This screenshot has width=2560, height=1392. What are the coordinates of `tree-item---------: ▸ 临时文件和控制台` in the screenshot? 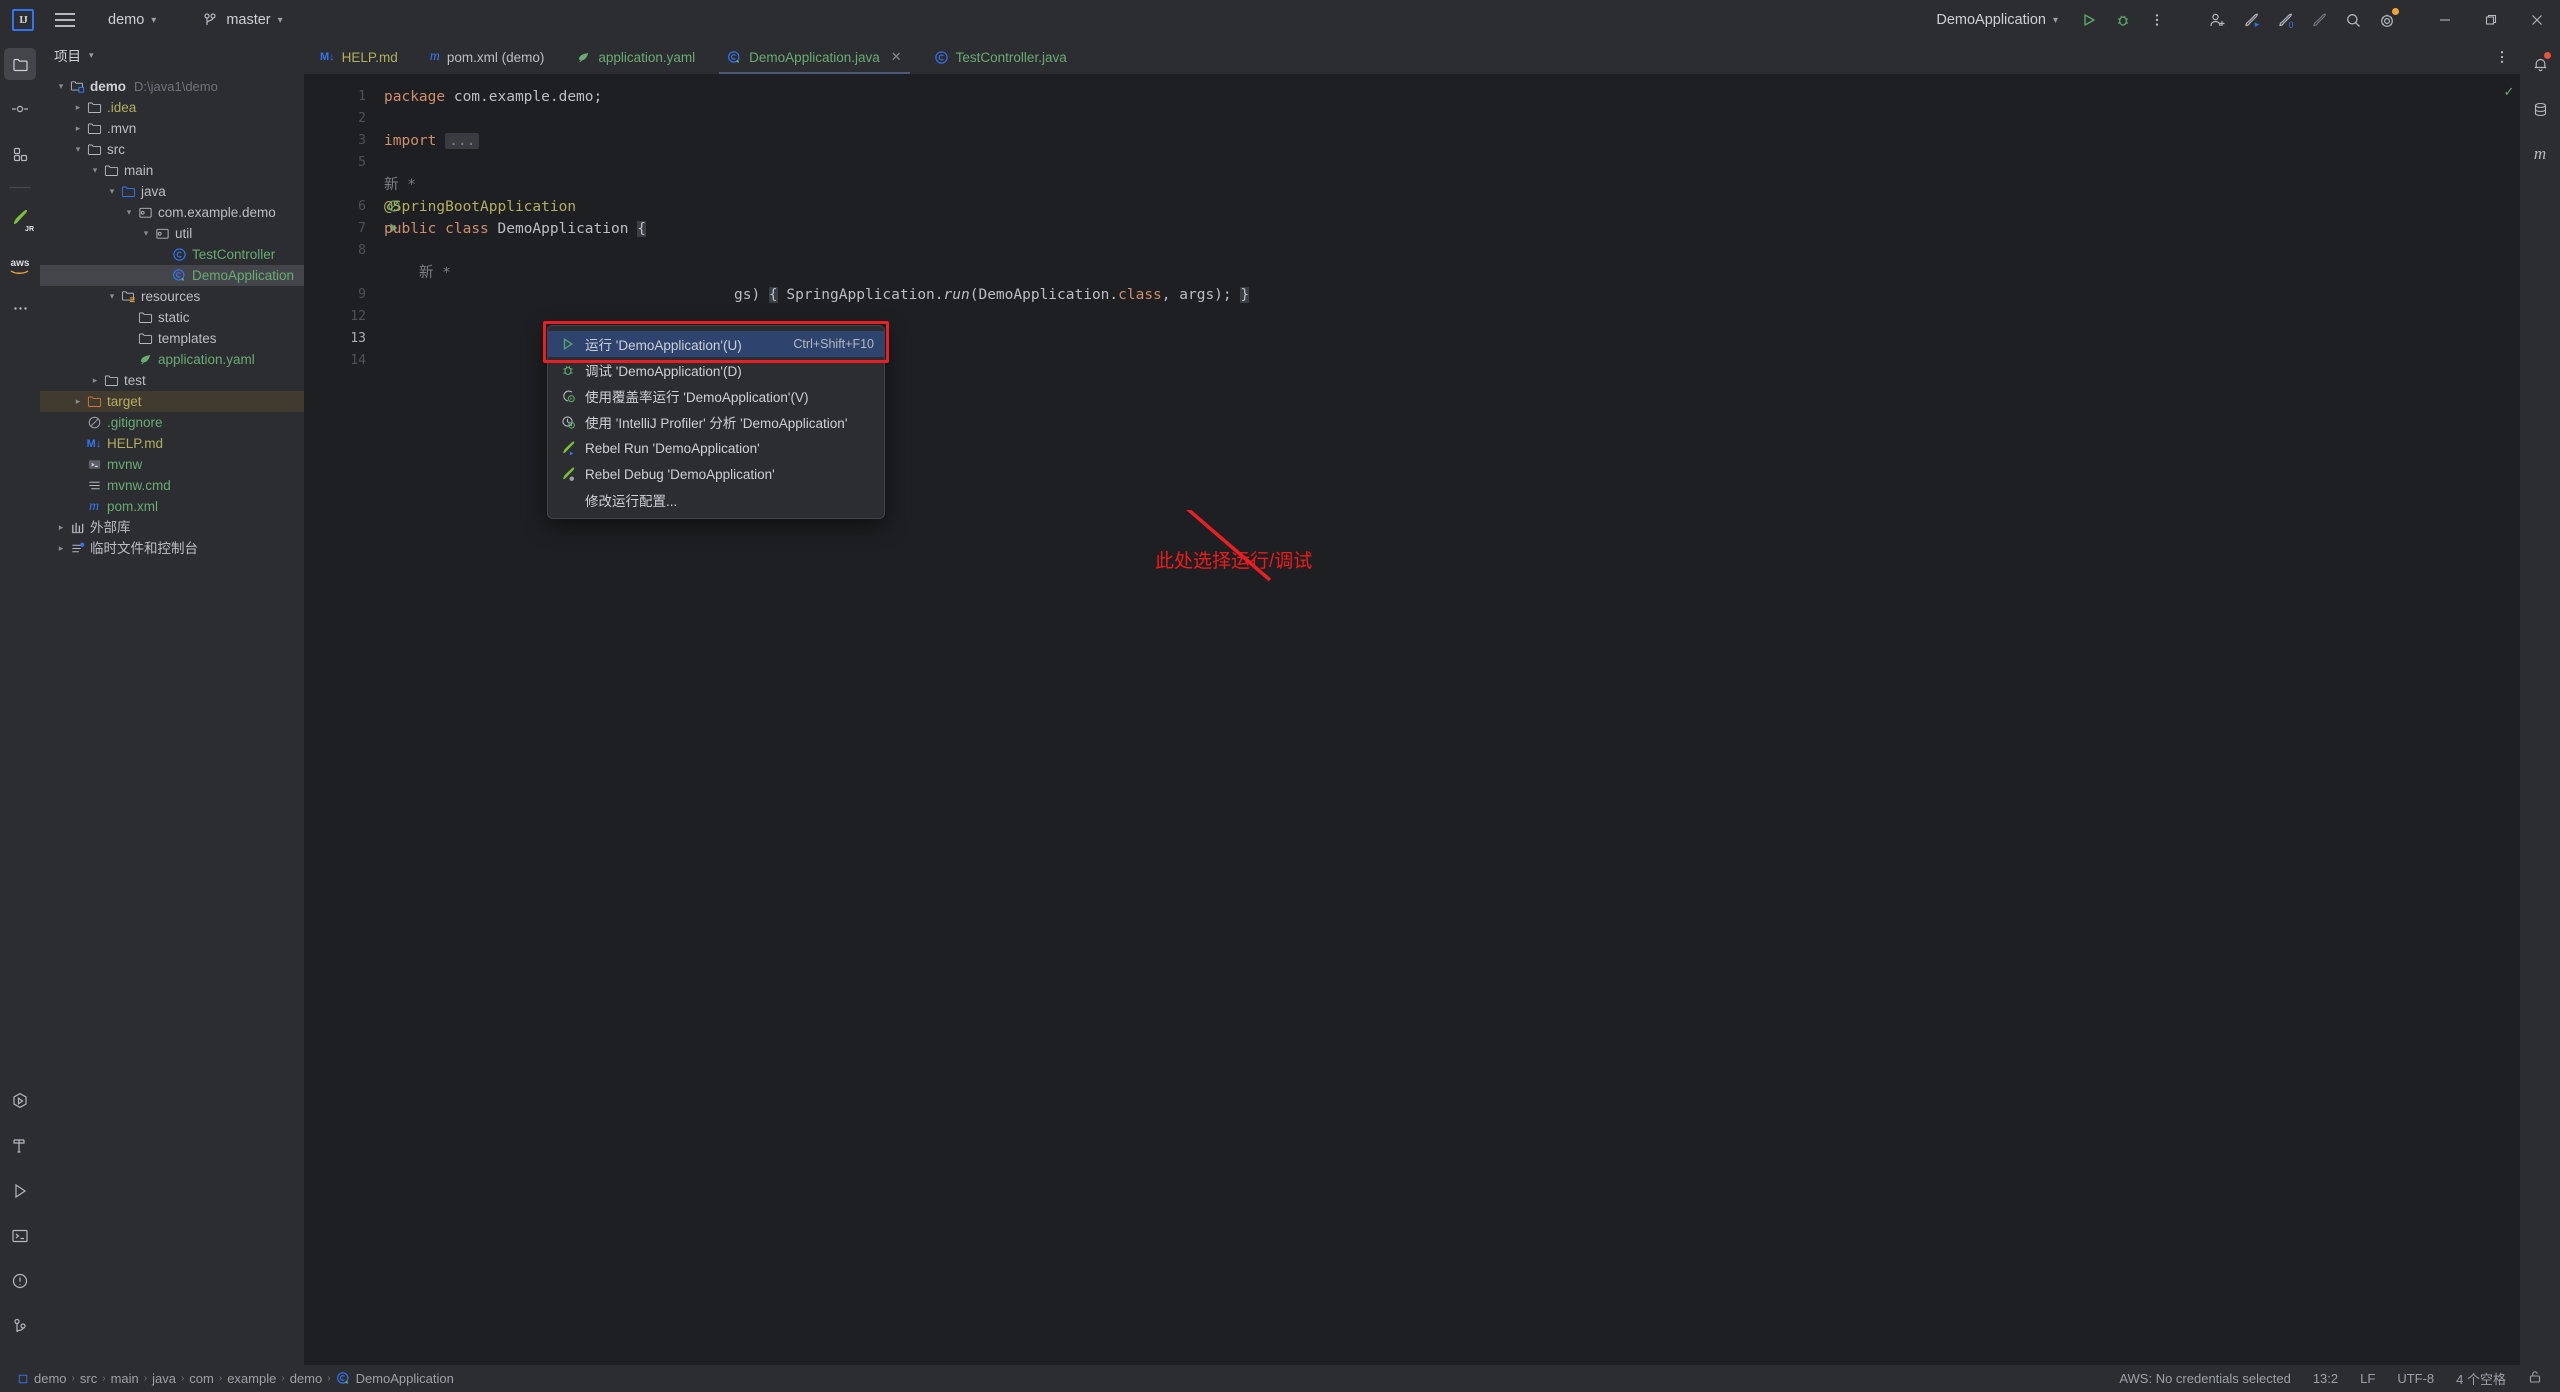 It's located at (172, 548).